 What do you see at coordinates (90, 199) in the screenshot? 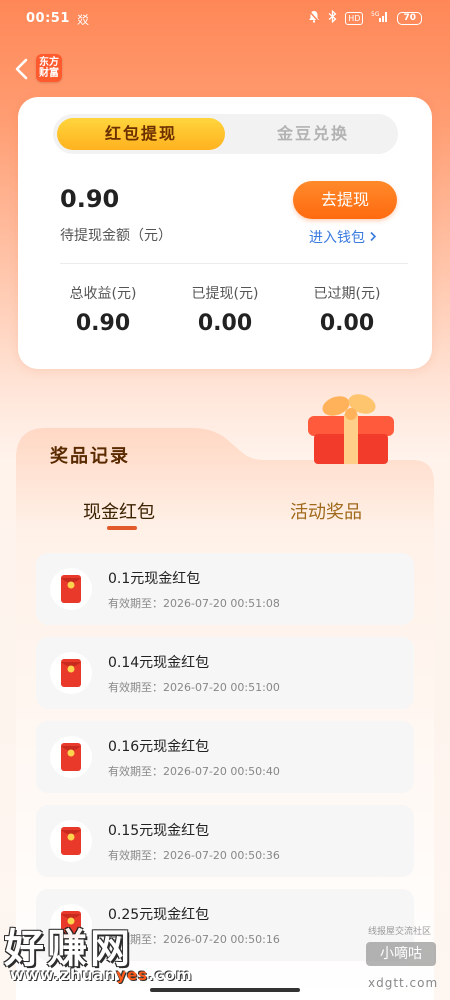
I see `pending-amount: 0.90` at bounding box center [90, 199].